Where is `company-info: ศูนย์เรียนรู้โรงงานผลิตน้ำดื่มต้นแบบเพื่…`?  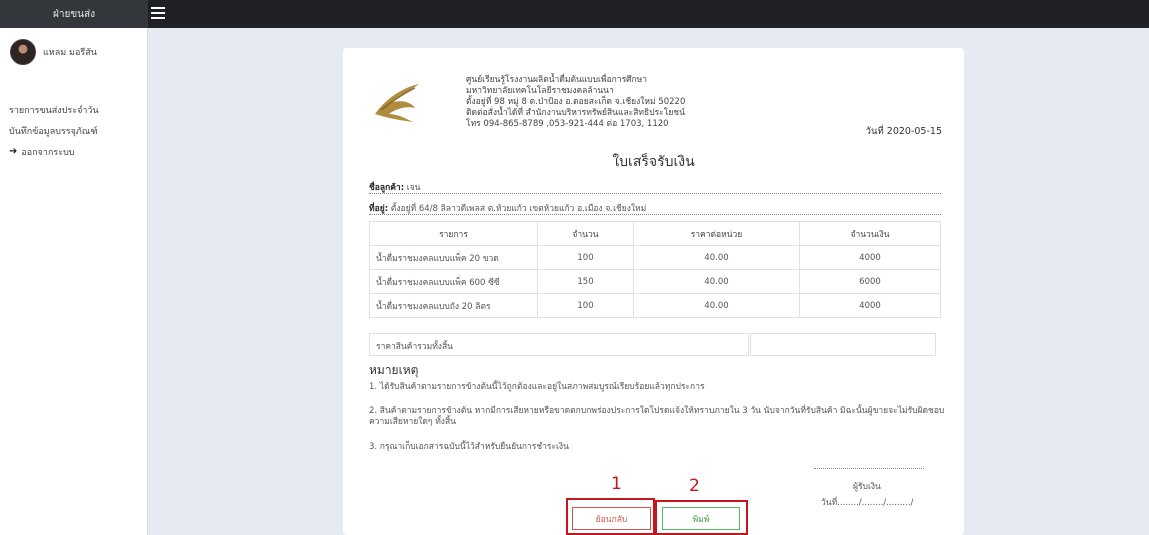 company-info: ศูนย์เรียนรู้โรงงานผลิตน้ำดื่มต้นแบบเพื่… is located at coordinates (575, 102).